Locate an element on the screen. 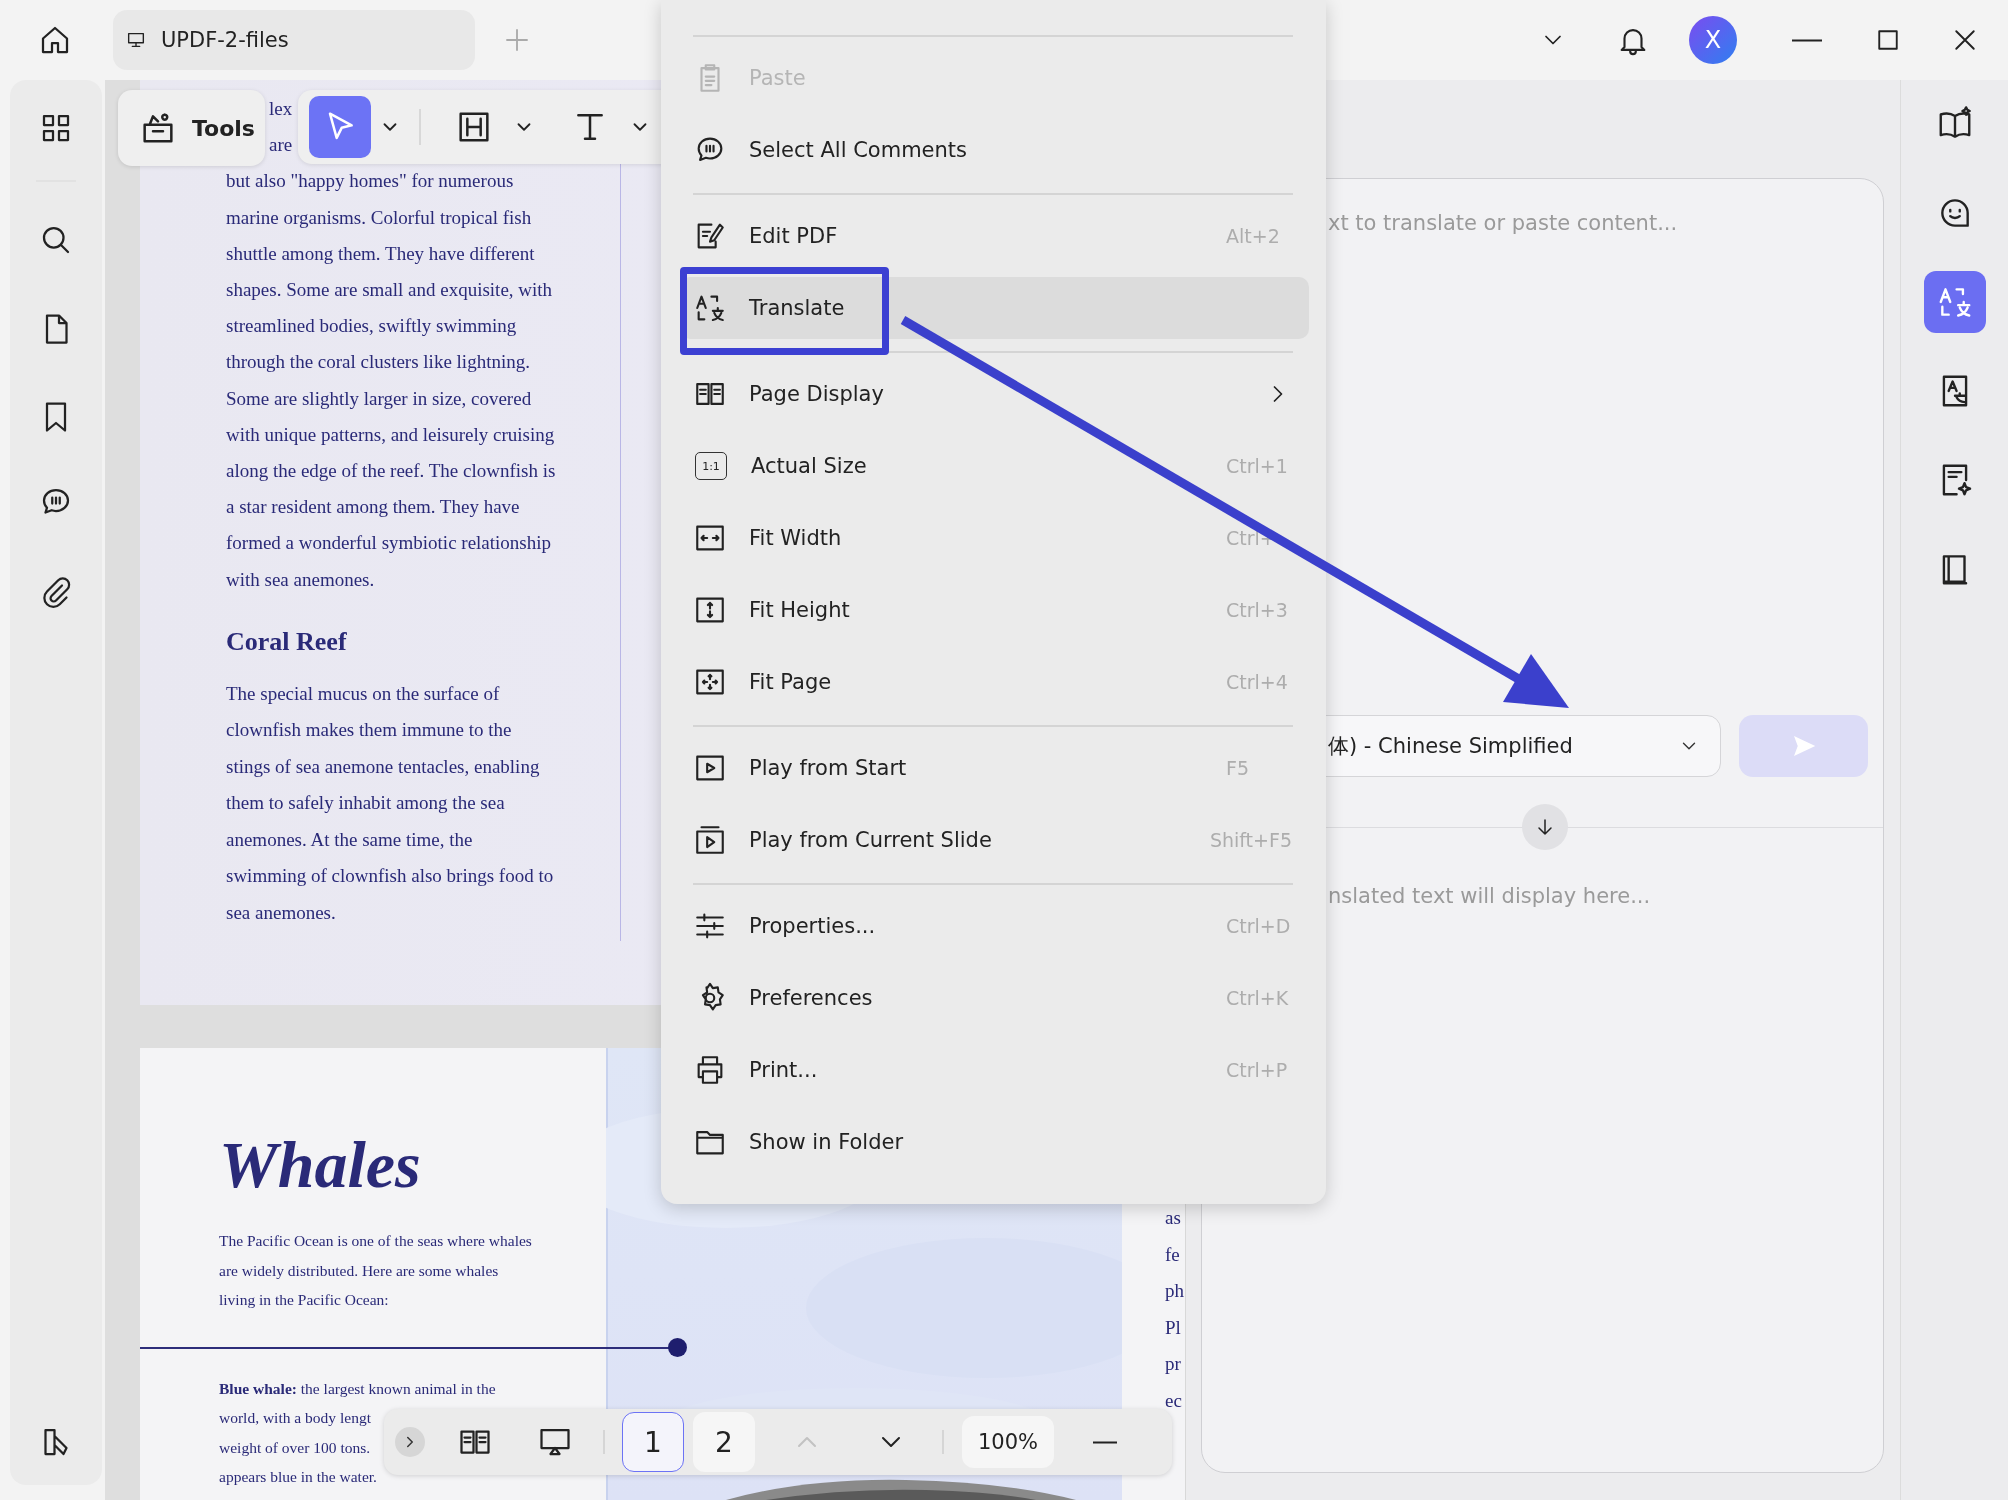 This screenshot has width=2008, height=1500. menu-item: 1:1 Actual Size Ctrl+1 is located at coordinates (994, 466).